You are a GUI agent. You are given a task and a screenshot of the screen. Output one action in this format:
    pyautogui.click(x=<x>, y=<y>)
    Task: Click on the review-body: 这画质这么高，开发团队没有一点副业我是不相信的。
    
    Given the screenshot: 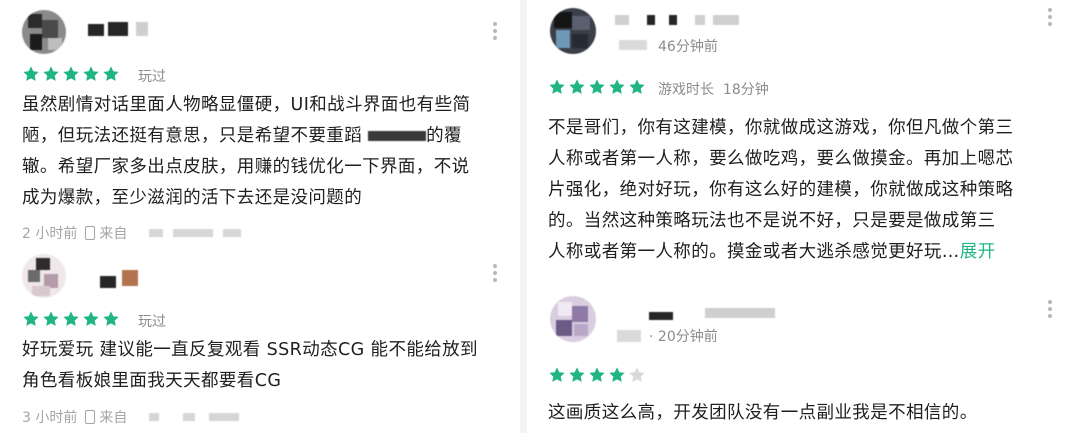 What is the action you would take?
    pyautogui.click(x=763, y=413)
    